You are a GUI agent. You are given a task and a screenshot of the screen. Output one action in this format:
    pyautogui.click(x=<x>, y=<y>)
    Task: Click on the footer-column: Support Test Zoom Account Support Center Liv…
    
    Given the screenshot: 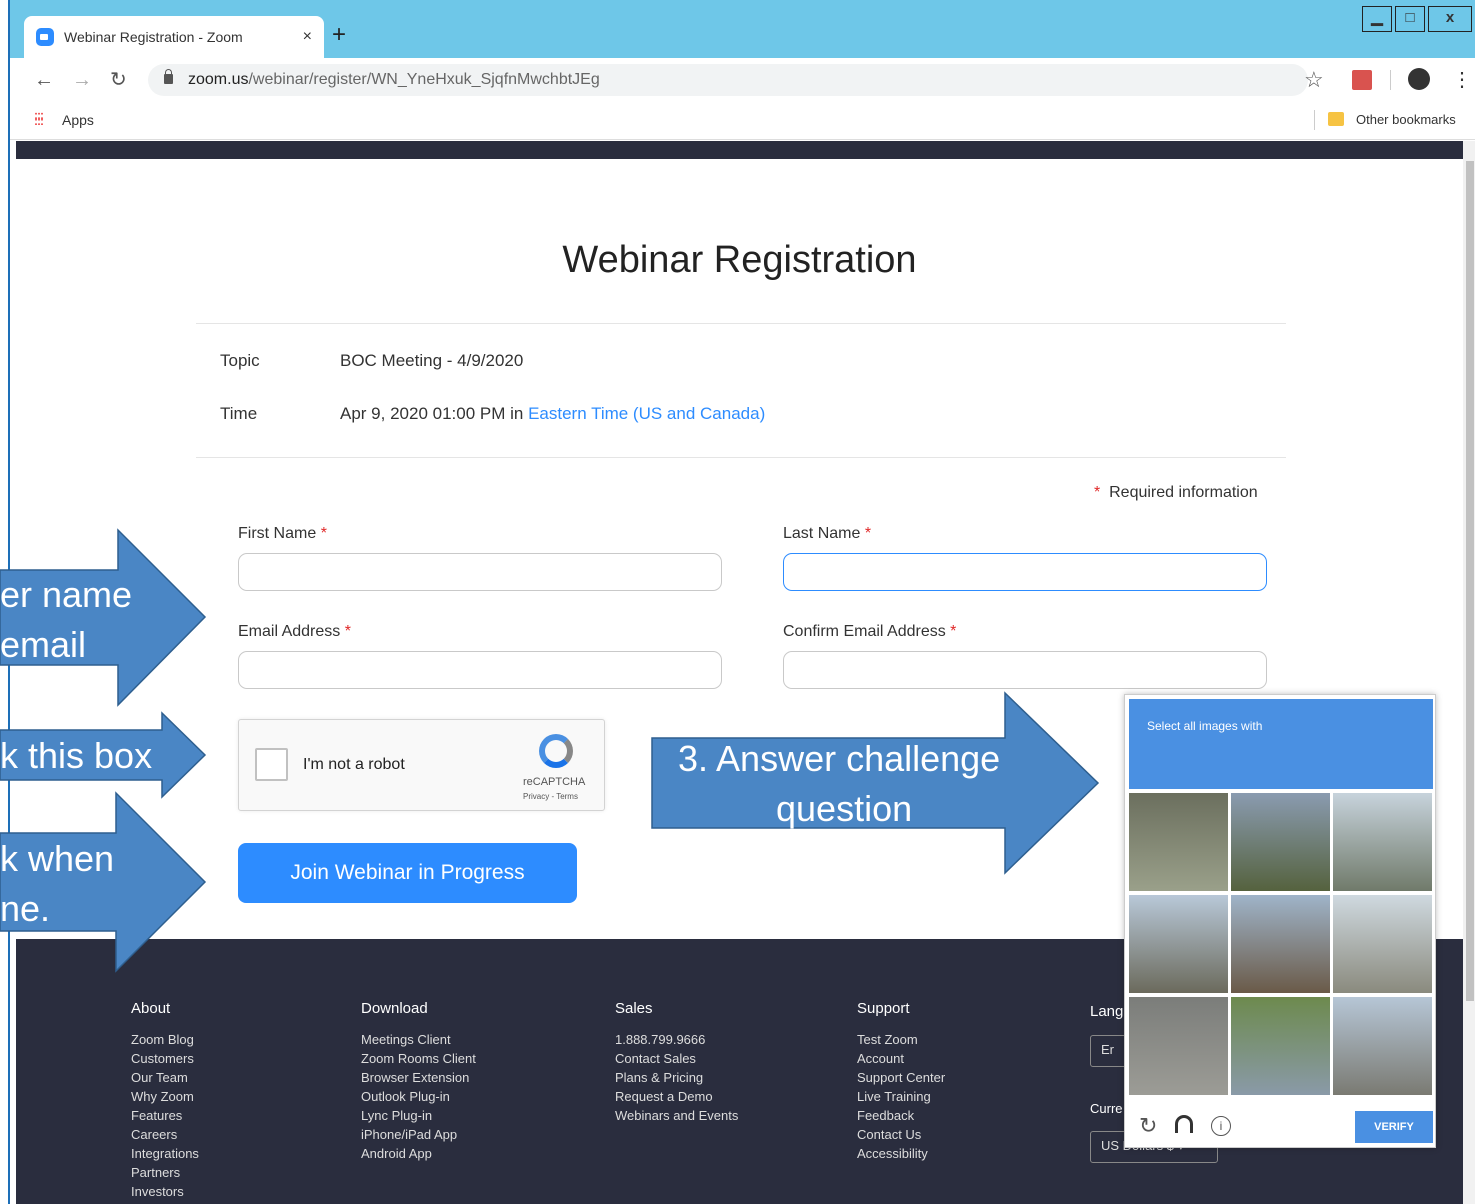 What is the action you would take?
    pyautogui.click(x=901, y=1081)
    